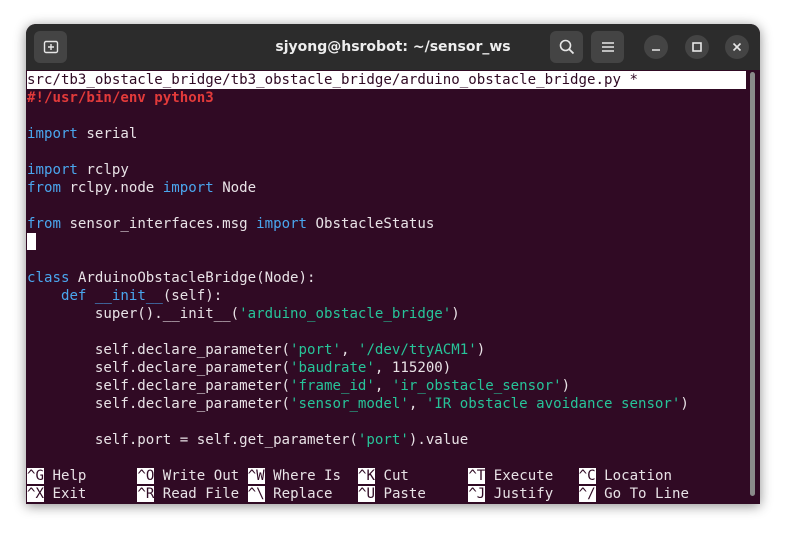 This screenshot has width=786, height=533. I want to click on menu-button, so click(607, 47).